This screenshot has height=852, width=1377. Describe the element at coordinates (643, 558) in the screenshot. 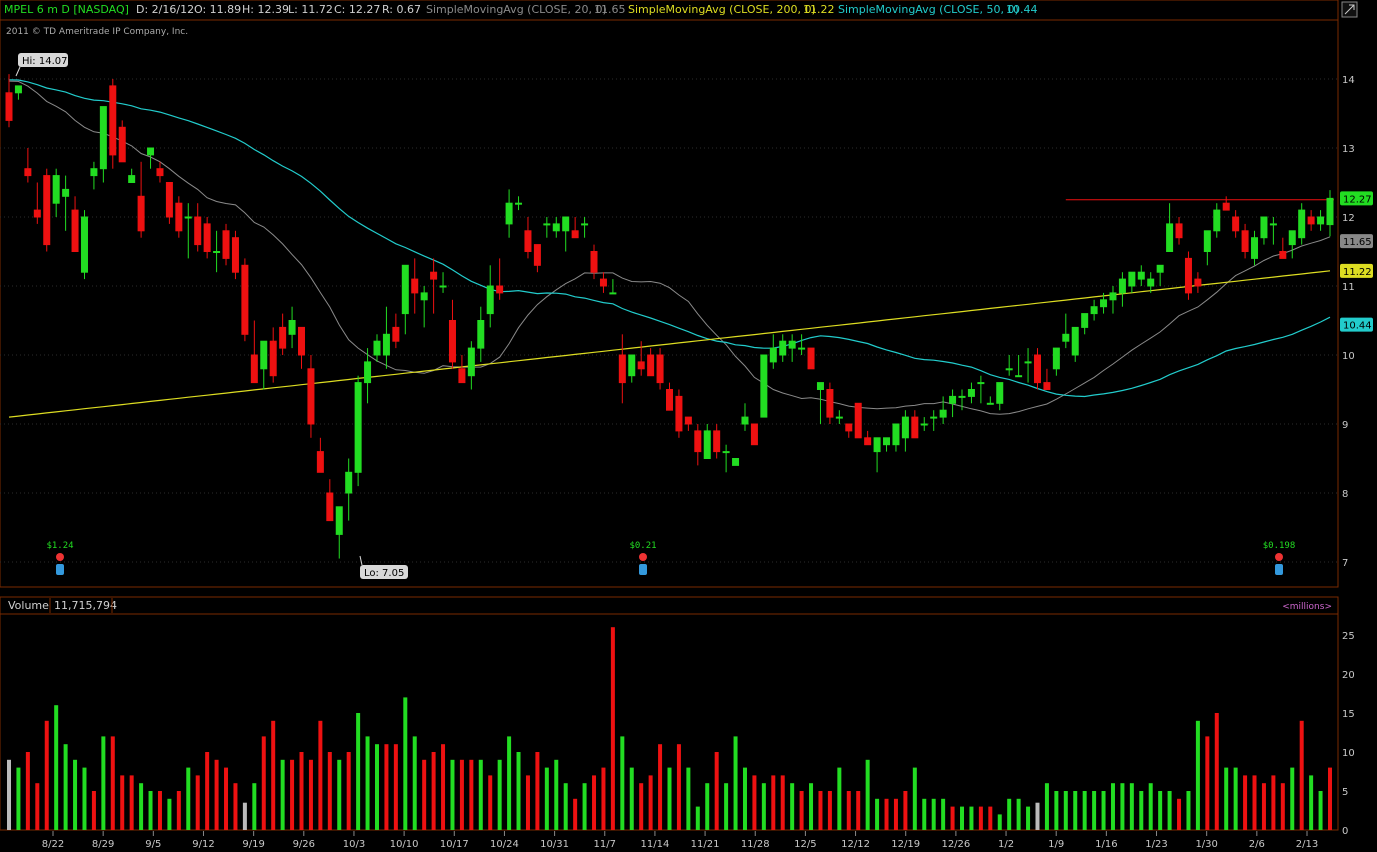

I see `dividend-marker: $0.21` at that location.